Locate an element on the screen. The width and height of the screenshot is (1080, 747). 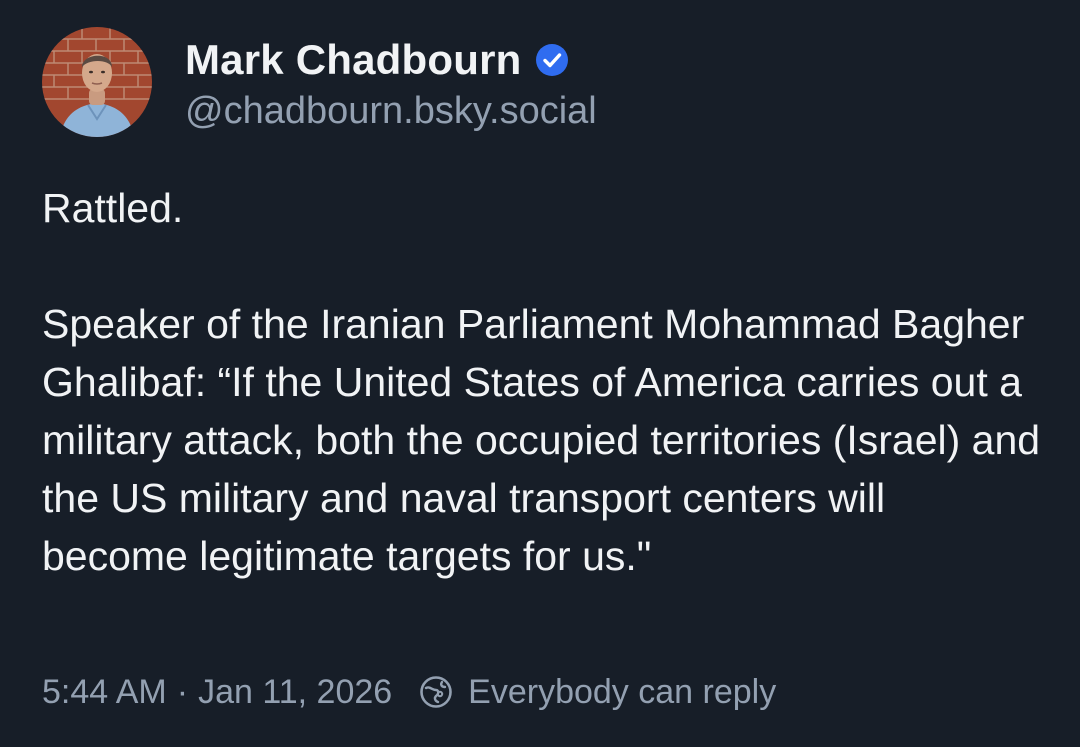
post-date: Jan 11, 2026 is located at coordinates (295, 692).